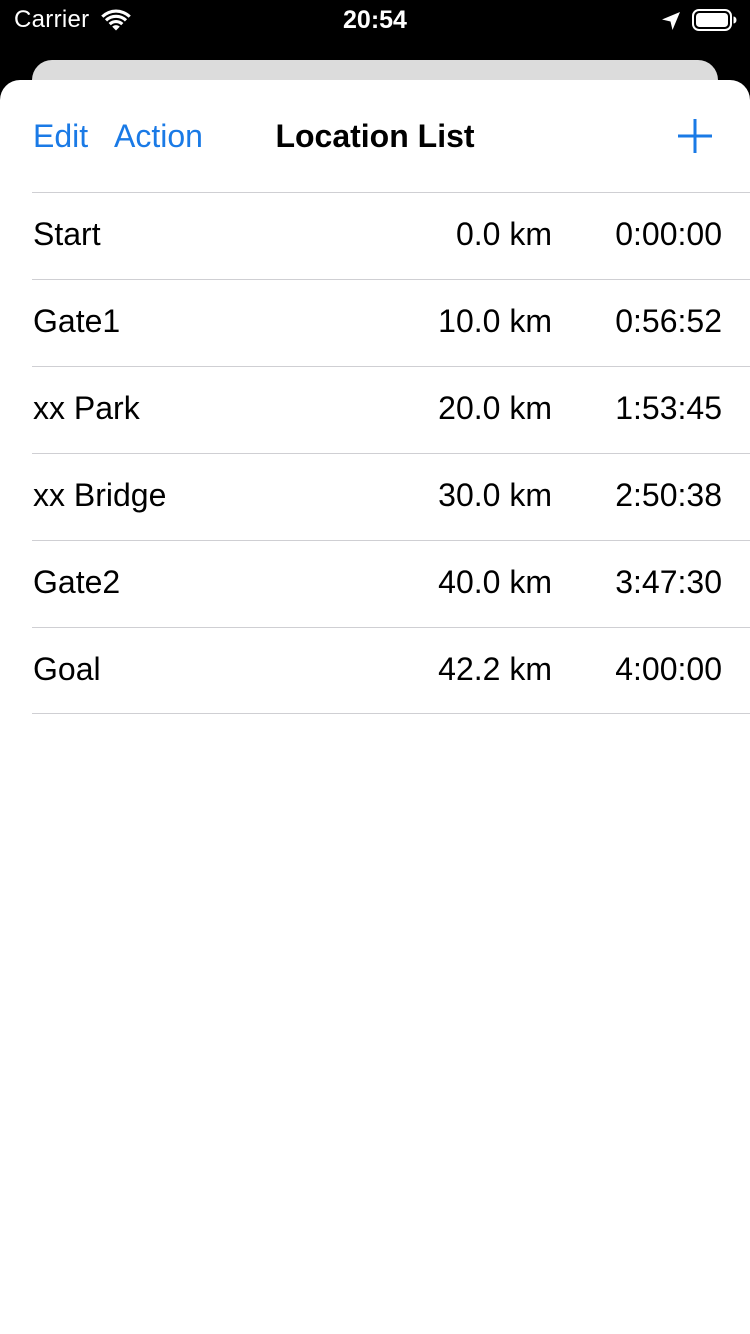  Describe the element at coordinates (391, 583) in the screenshot. I see `list-item: Gate2 40.0 km 3:47:30` at that location.